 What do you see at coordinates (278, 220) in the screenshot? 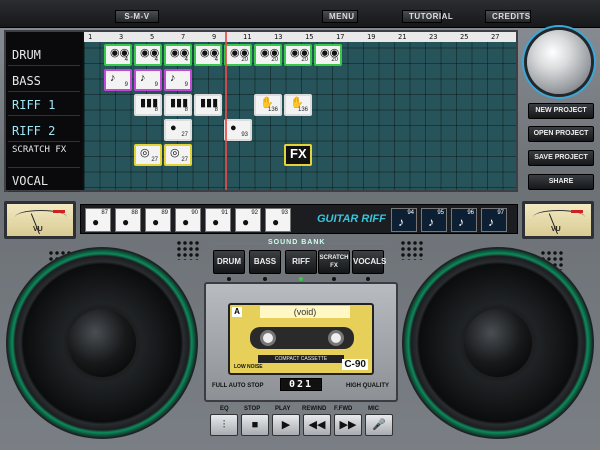
I see `sample-tile: ● 93` at bounding box center [278, 220].